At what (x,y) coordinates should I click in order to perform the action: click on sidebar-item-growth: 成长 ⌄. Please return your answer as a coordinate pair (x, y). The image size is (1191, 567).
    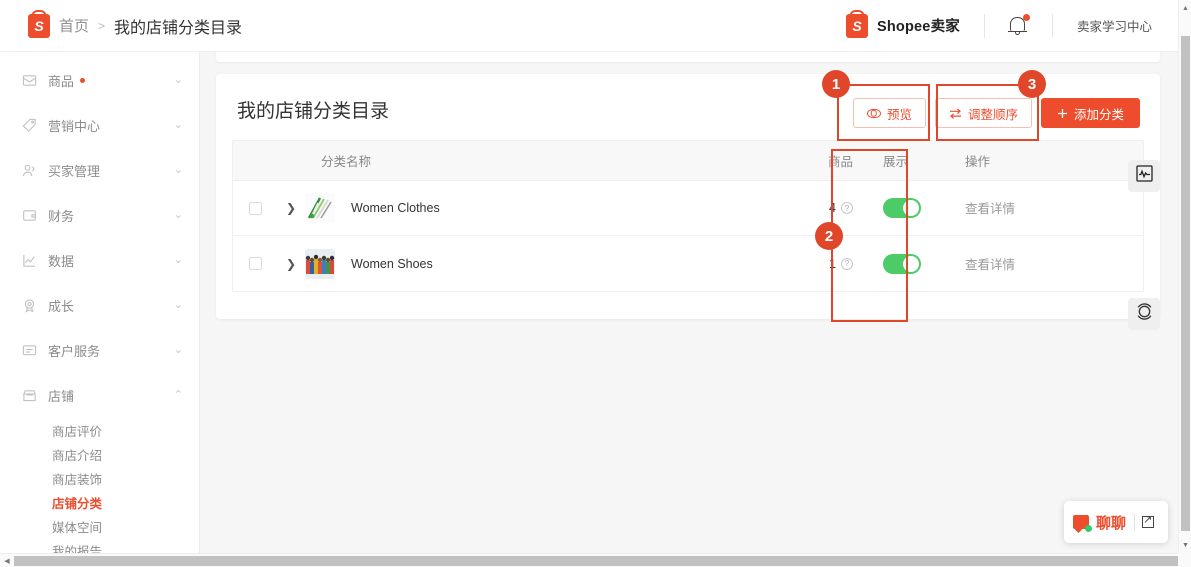
    Looking at the image, I should click on (99, 305).